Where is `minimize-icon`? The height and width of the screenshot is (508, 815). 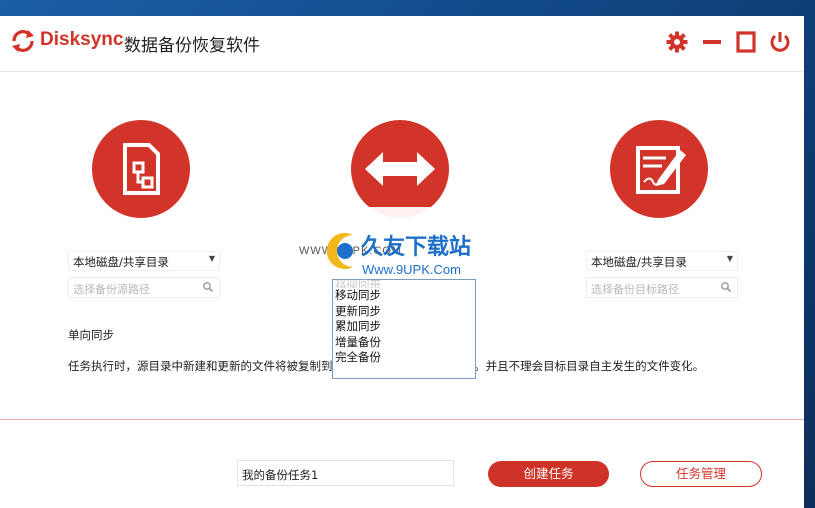
minimize-icon is located at coordinates (712, 42).